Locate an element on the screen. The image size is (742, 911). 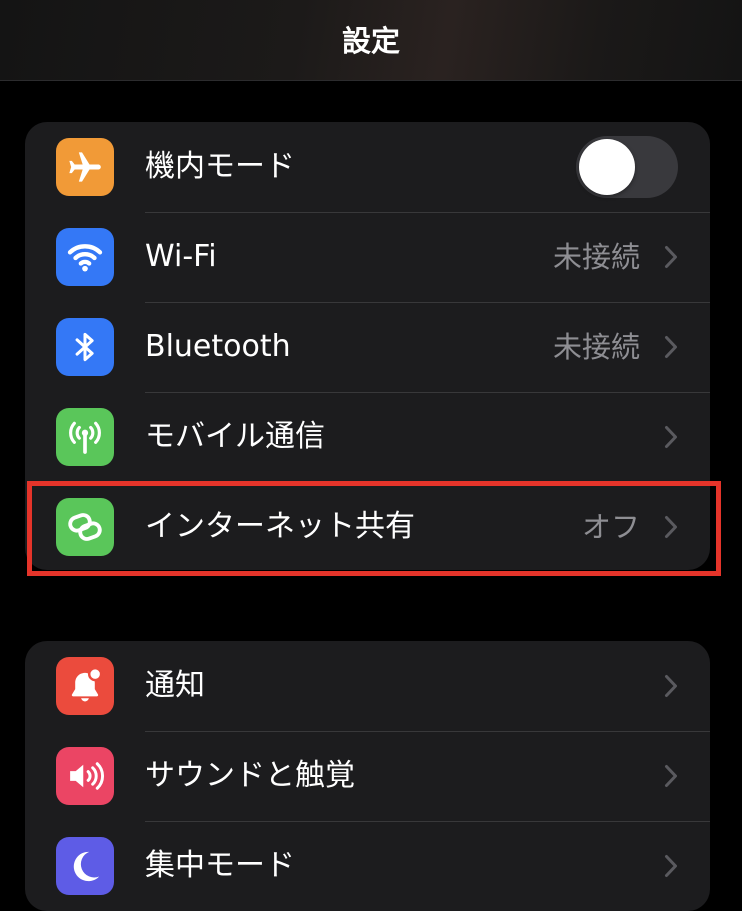
settings-row-personal-hotspot: インターネット共有 オフ is located at coordinates (367, 526).